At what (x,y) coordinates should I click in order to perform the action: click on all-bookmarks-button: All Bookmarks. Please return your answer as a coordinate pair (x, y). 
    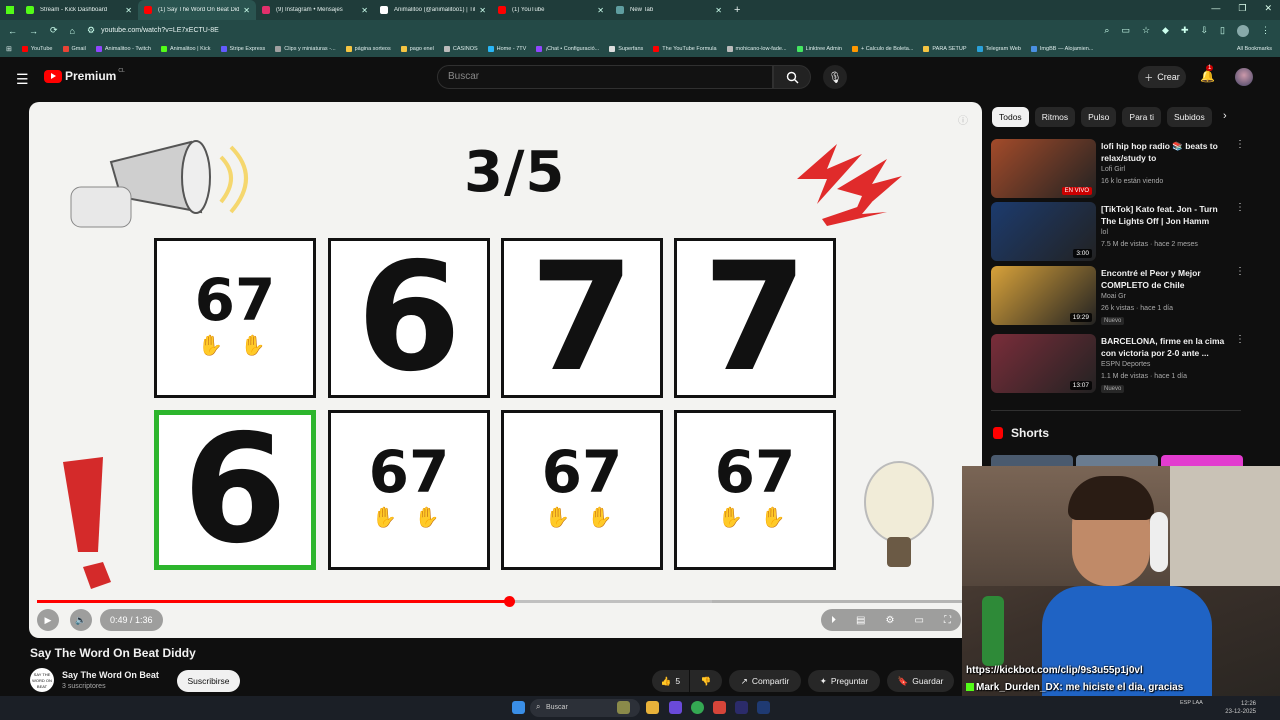
    Looking at the image, I should click on (1254, 49).